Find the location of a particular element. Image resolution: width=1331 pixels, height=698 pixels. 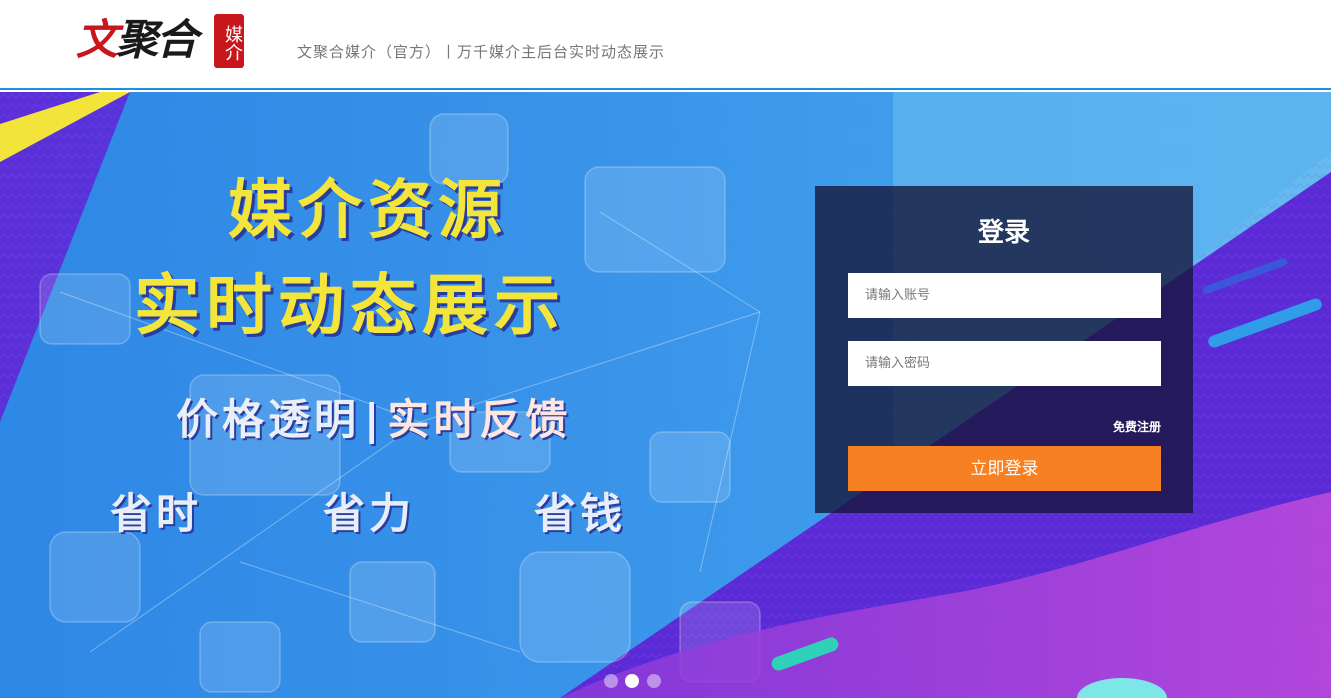

logo-seal: 媒介 is located at coordinates (229, 41).